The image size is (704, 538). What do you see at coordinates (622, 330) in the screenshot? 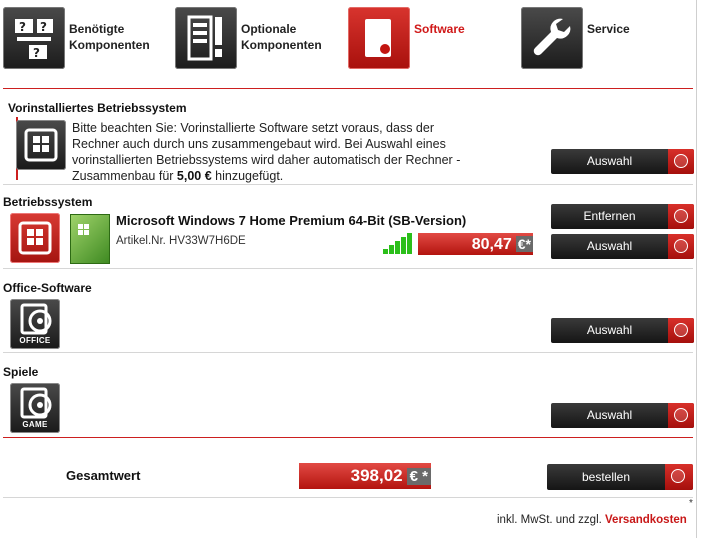
I see `office-select-button: Auswahl` at bounding box center [622, 330].